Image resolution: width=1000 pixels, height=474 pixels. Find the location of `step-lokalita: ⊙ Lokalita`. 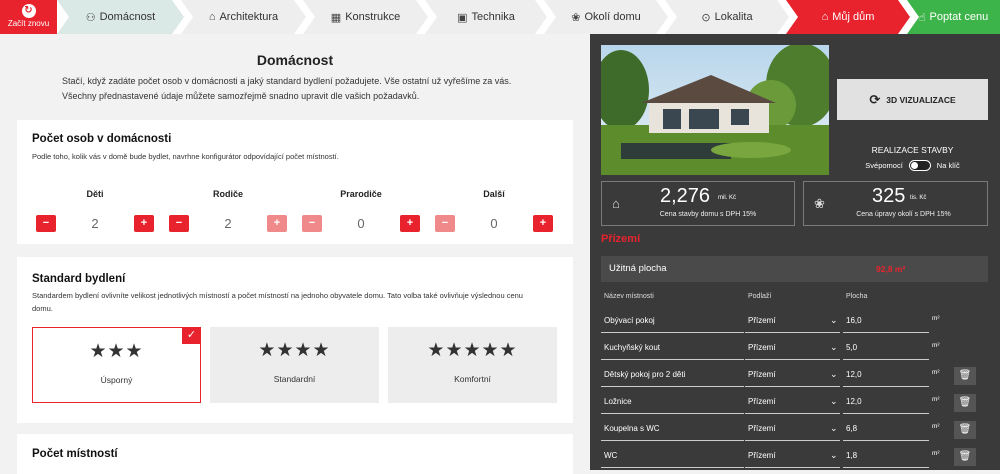

step-lokalita: ⊙ Lokalita is located at coordinates (727, 17).